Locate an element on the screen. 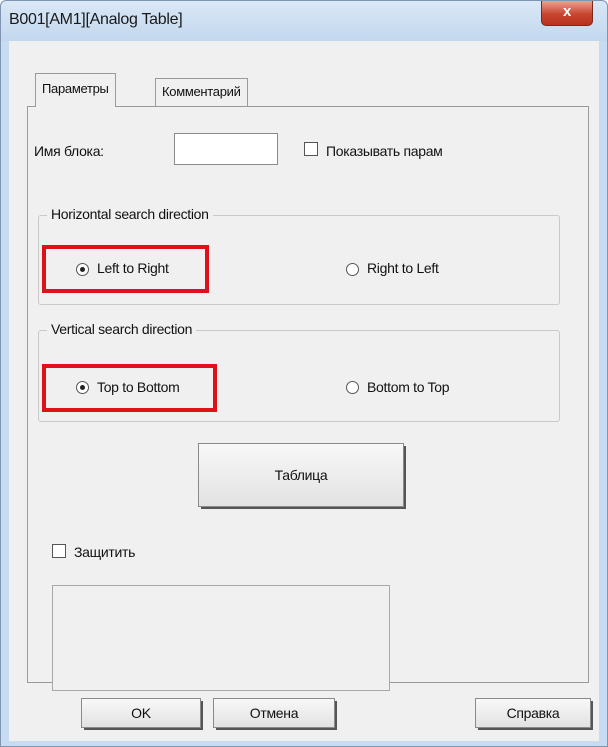 The image size is (608, 747). radio-label: Right to Left is located at coordinates (403, 268).